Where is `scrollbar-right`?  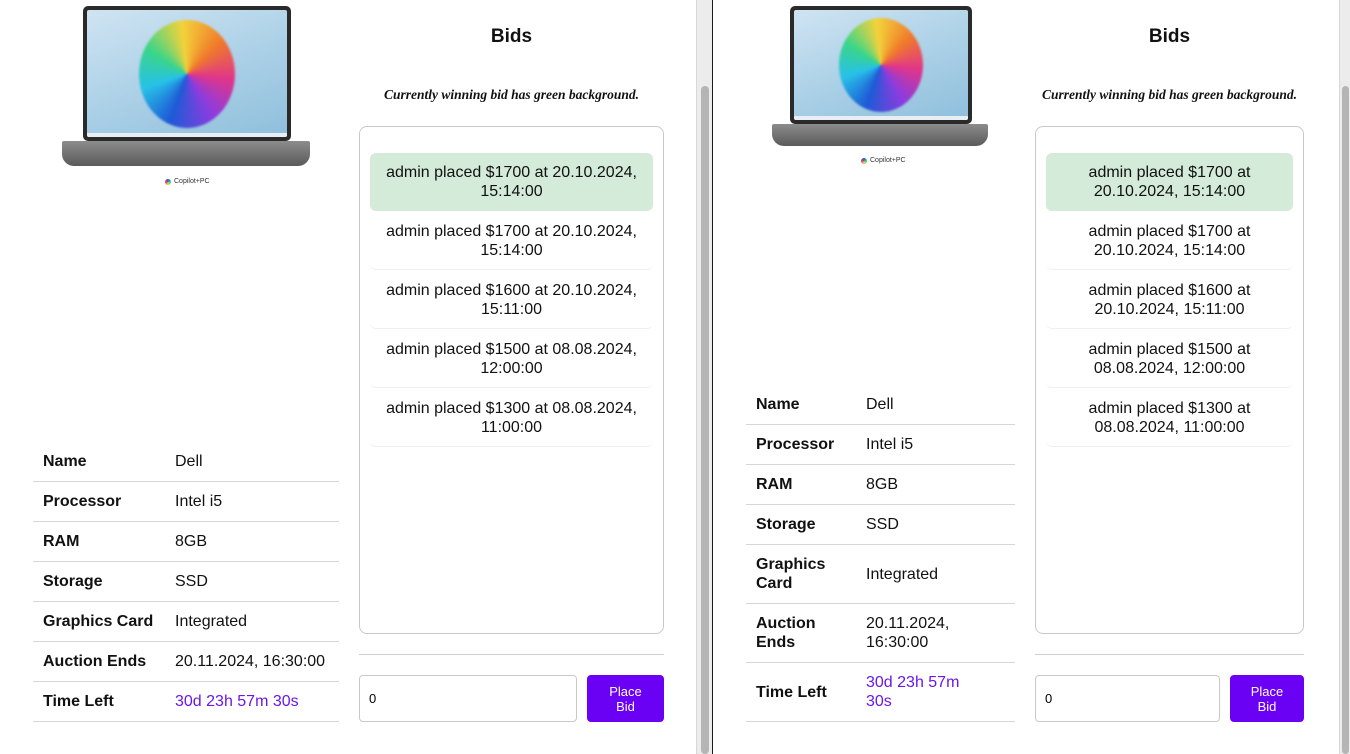
scrollbar-right is located at coordinates (1344, 377).